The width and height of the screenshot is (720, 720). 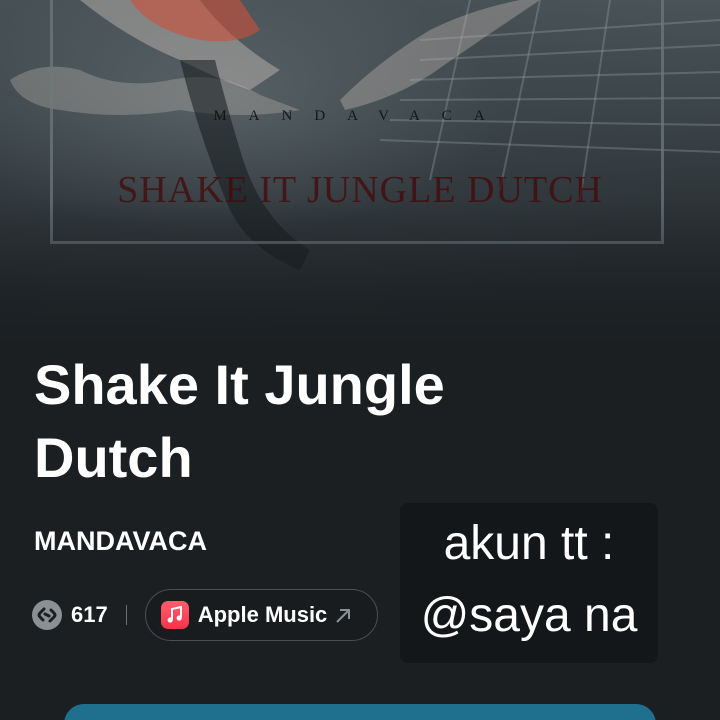 I want to click on apple-music-icon, so click(x=174, y=615).